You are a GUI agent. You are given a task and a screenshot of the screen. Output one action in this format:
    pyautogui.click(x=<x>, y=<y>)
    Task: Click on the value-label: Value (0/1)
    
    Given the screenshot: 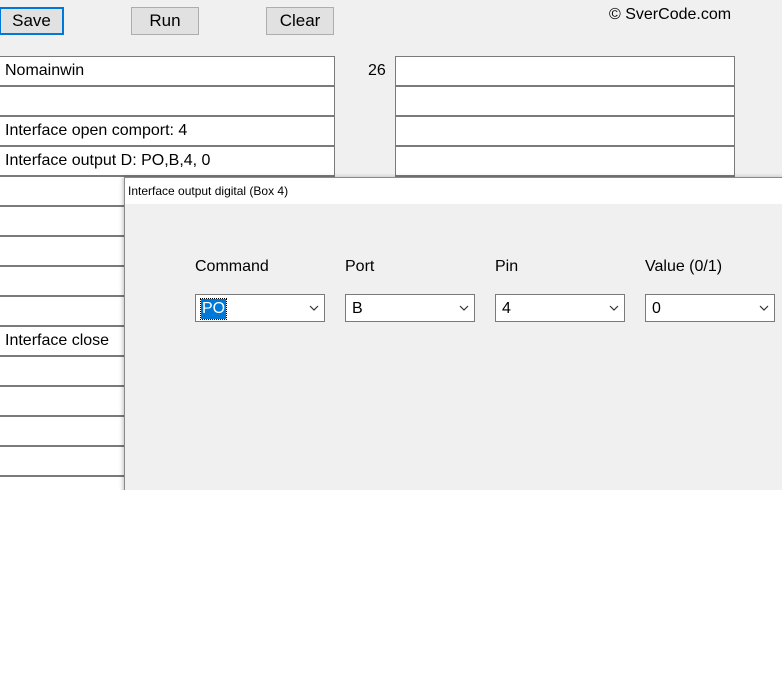 What is the action you would take?
    pyautogui.click(x=684, y=266)
    